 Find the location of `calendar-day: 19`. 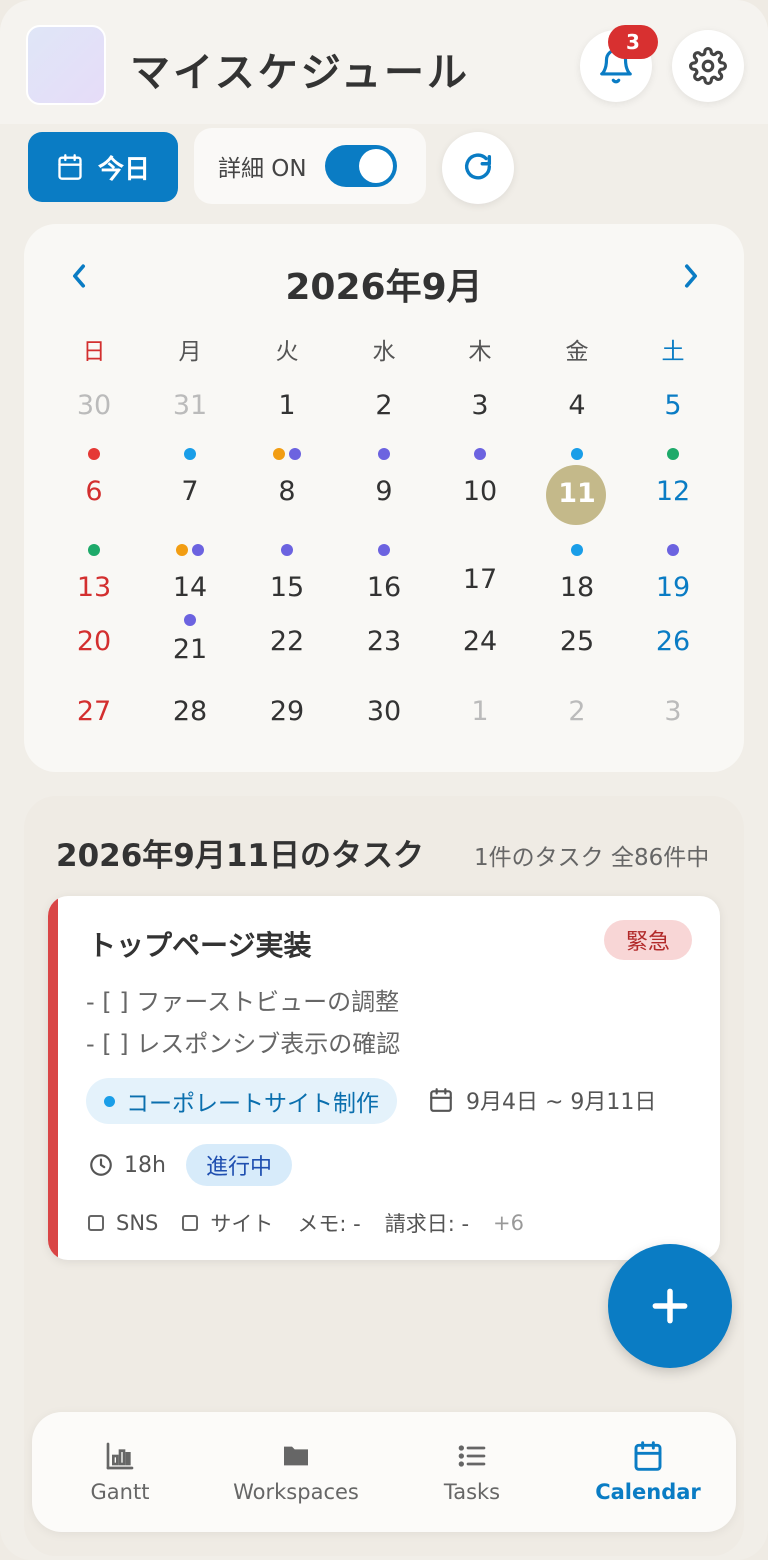

calendar-day: 19 is located at coordinates (673, 587).